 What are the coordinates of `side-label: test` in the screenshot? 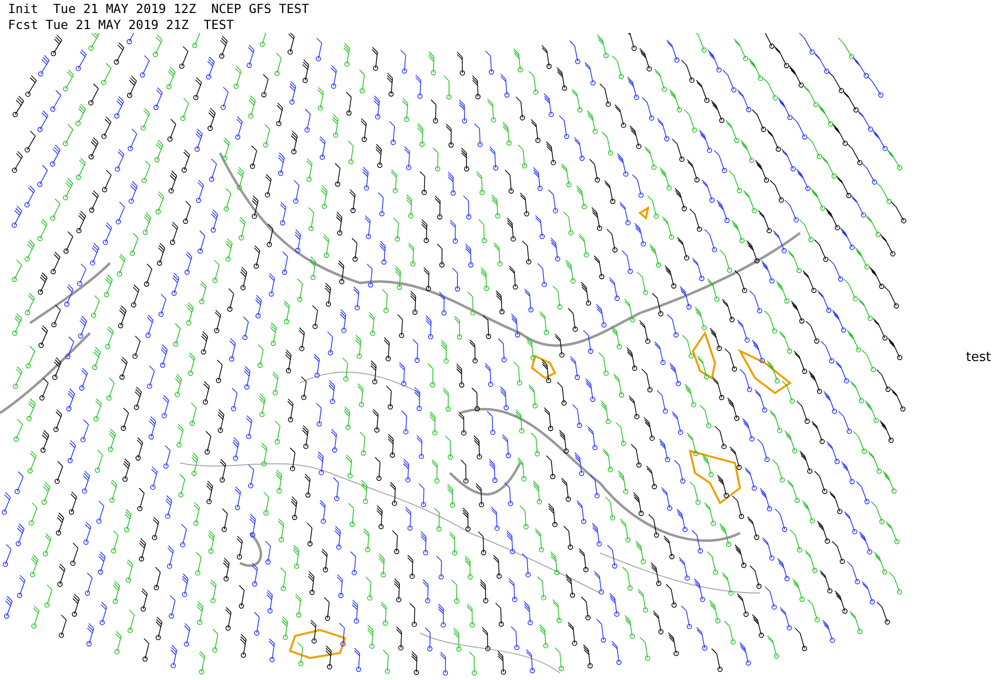 It's located at (978, 357).